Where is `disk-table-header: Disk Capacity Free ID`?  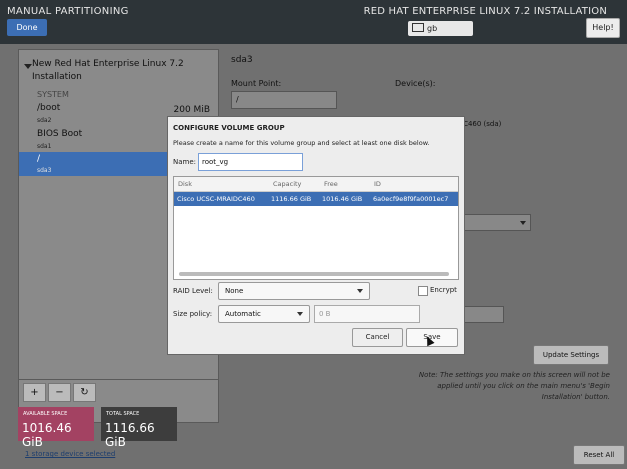 disk-table-header: Disk Capacity Free ID is located at coordinates (316, 184).